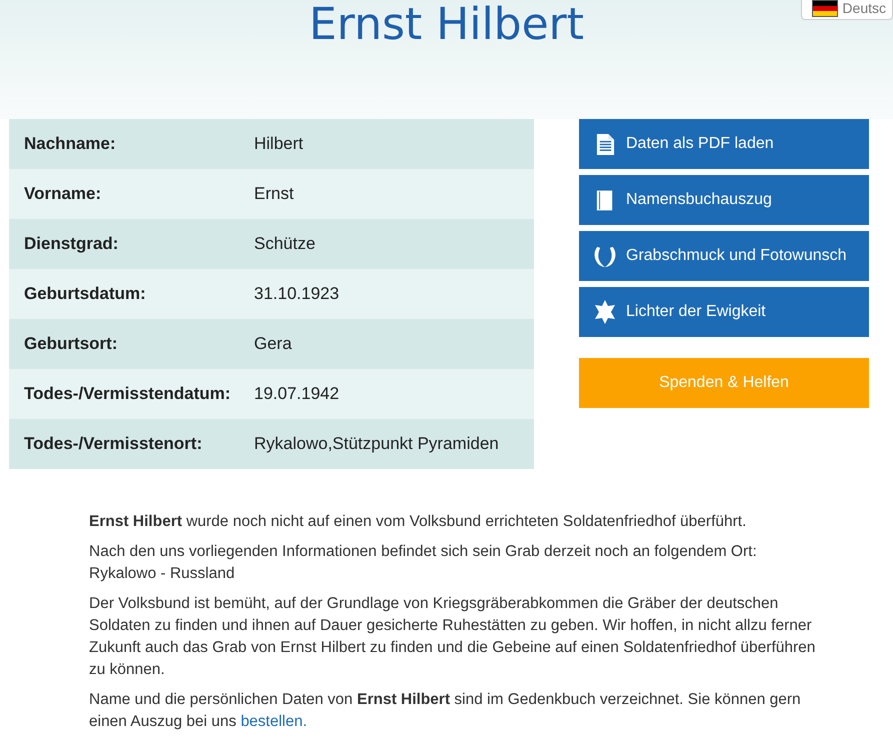 Image resolution: width=893 pixels, height=753 pixels. Describe the element at coordinates (724, 200) in the screenshot. I see `action-button: Namensbuchauszug` at that location.